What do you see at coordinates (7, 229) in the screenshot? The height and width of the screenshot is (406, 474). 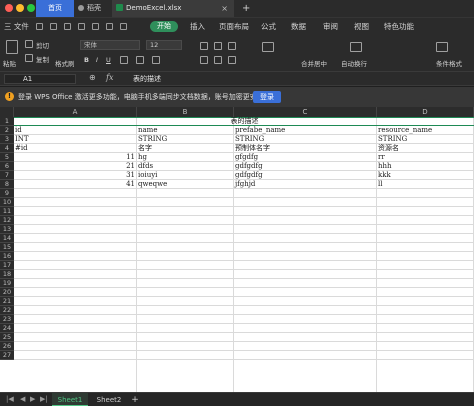 I see `row-header: 13` at bounding box center [7, 229].